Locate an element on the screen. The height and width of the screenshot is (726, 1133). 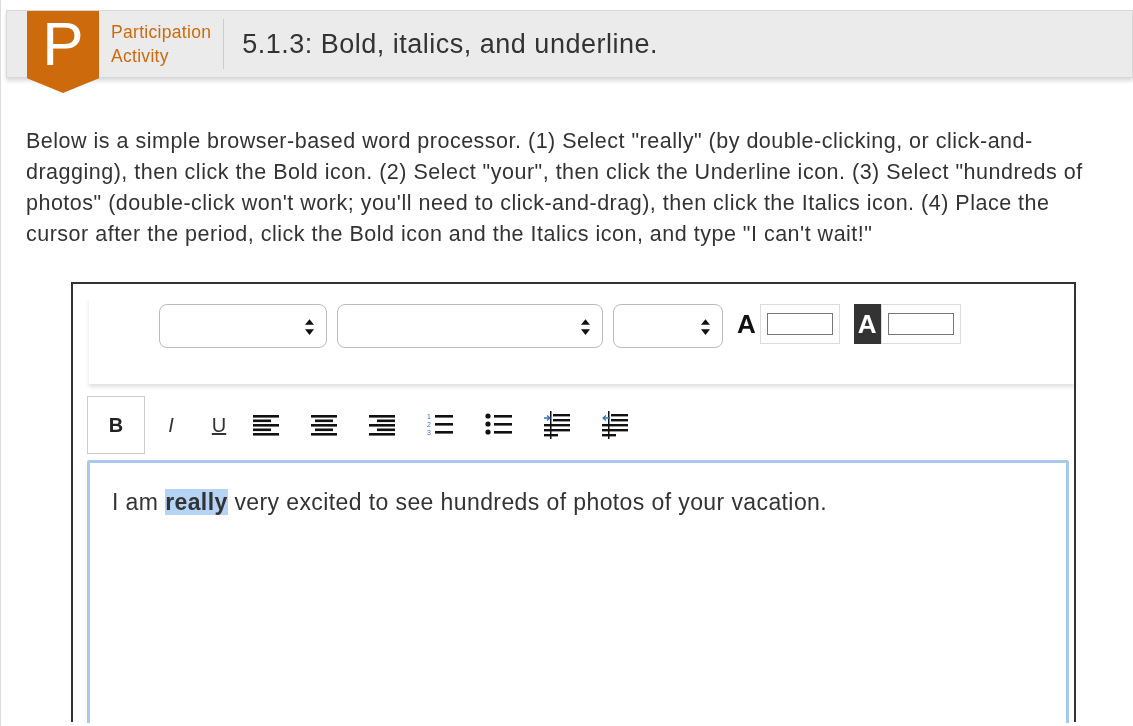
activity-type-label: Participation is located at coordinates (161, 32).